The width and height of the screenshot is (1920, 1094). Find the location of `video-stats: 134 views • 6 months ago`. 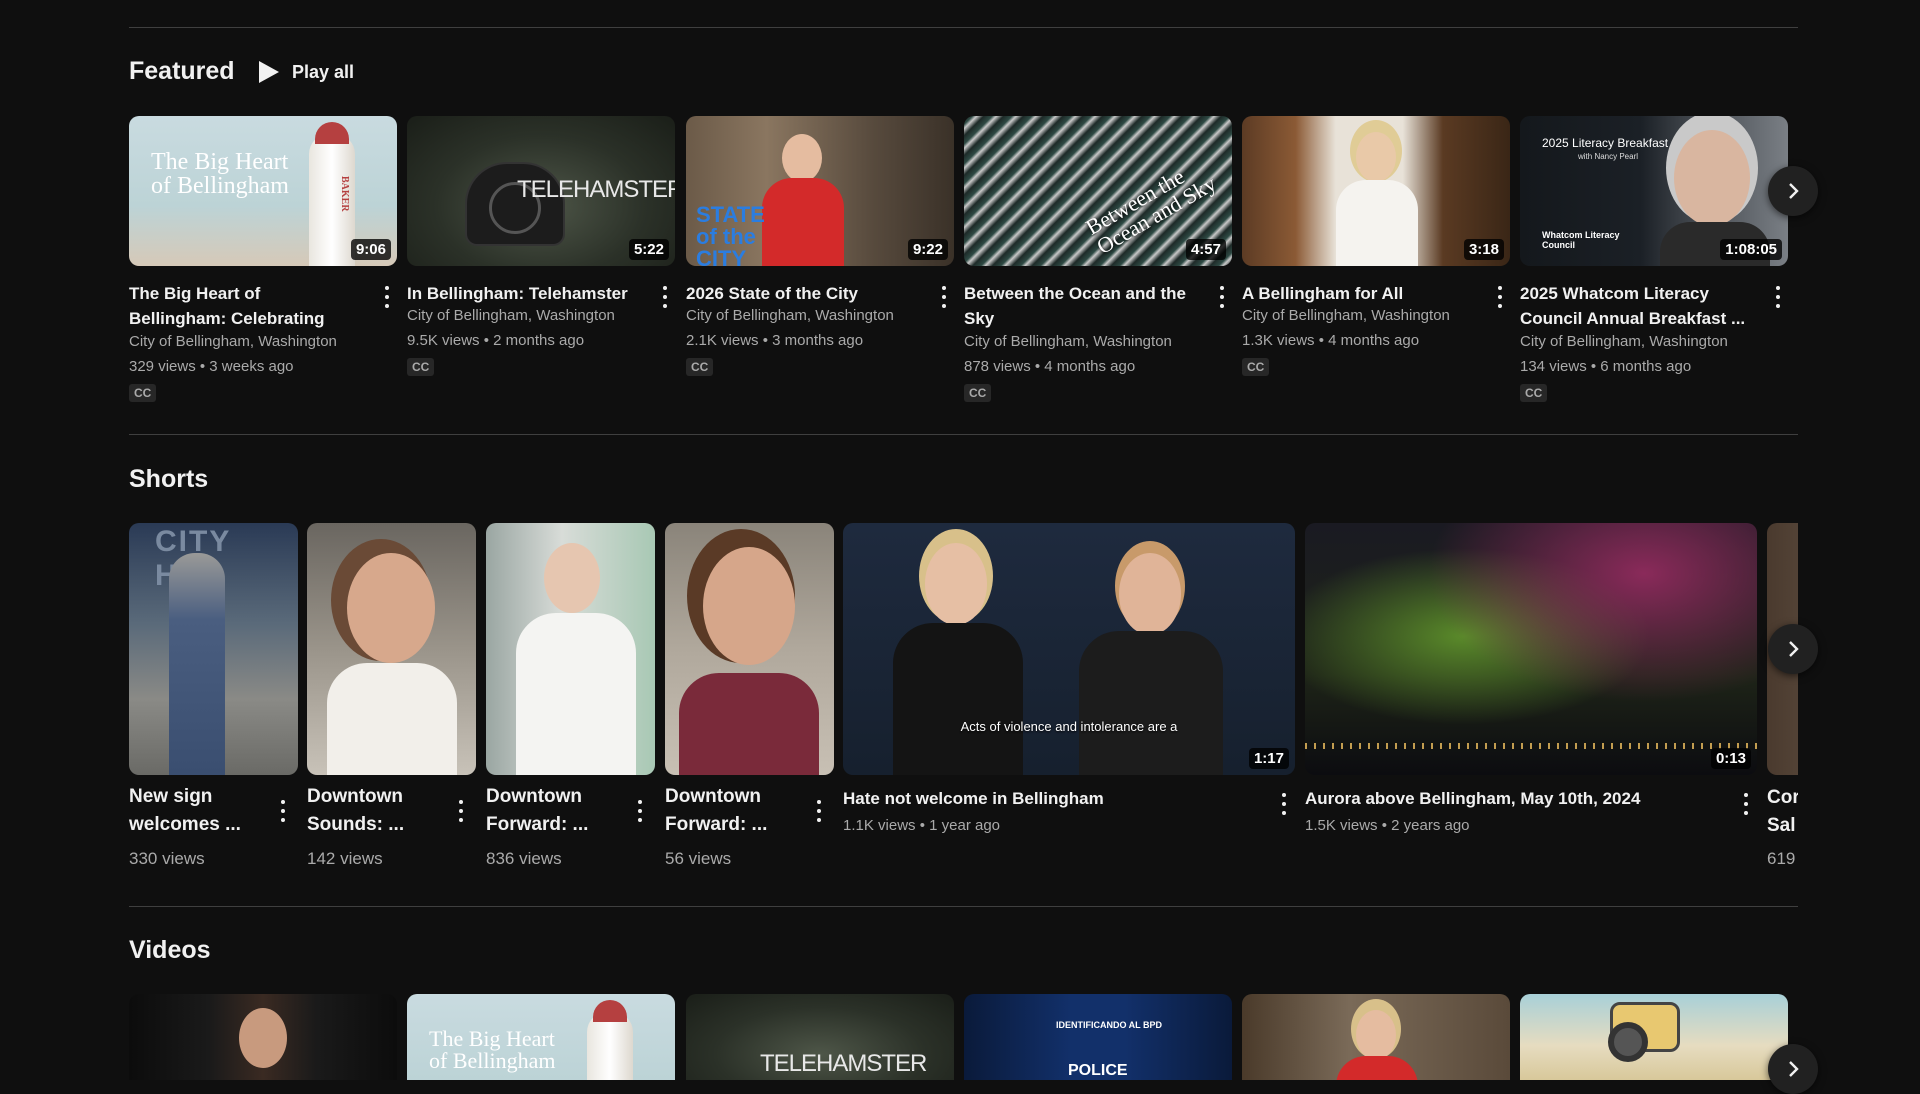

video-stats: 134 views • 6 months ago is located at coordinates (1606, 366).